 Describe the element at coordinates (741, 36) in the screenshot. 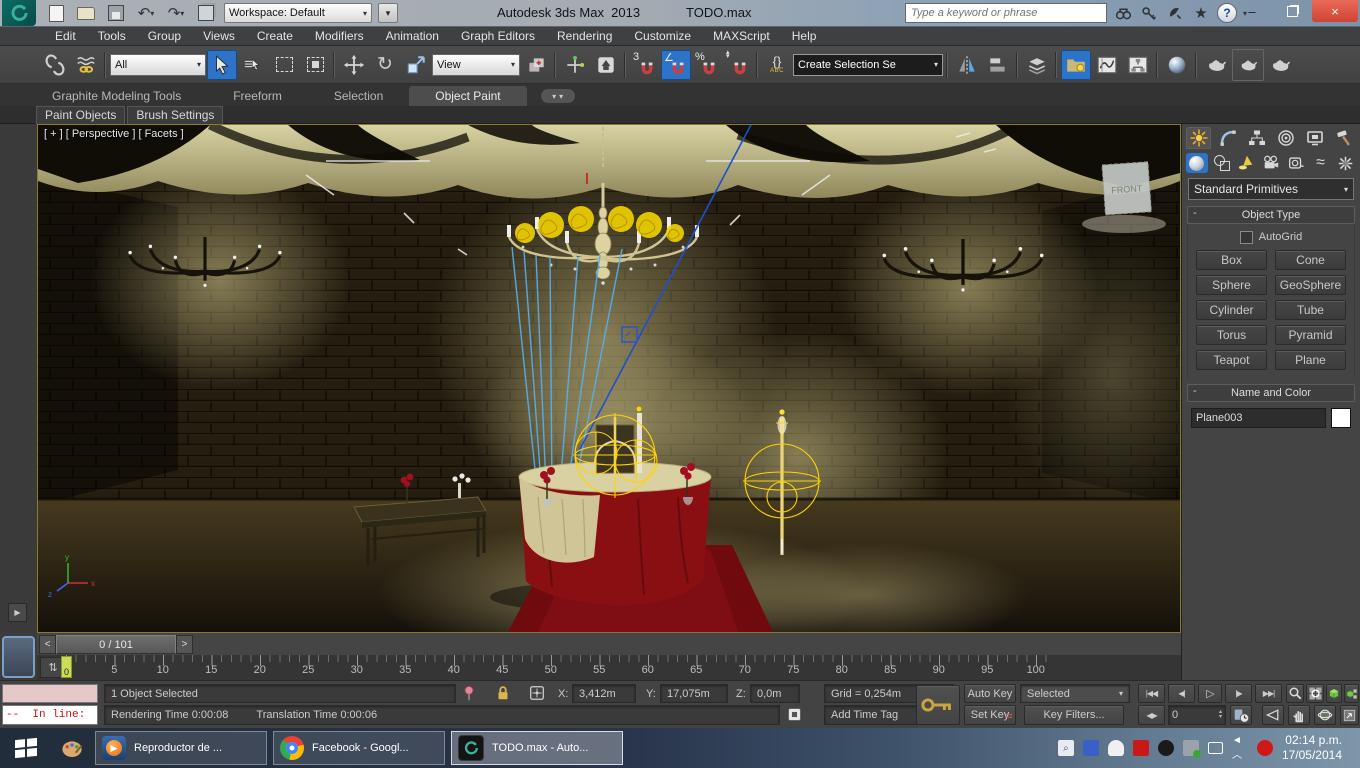

I see `menu-item: MAXScript` at that location.